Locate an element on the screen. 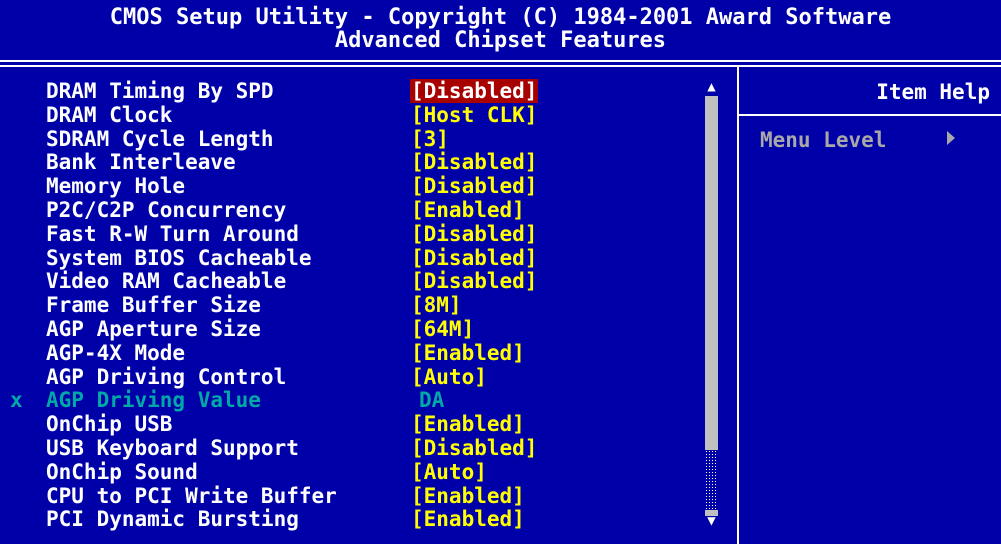  item-help-title: Item Help is located at coordinates (933, 92).